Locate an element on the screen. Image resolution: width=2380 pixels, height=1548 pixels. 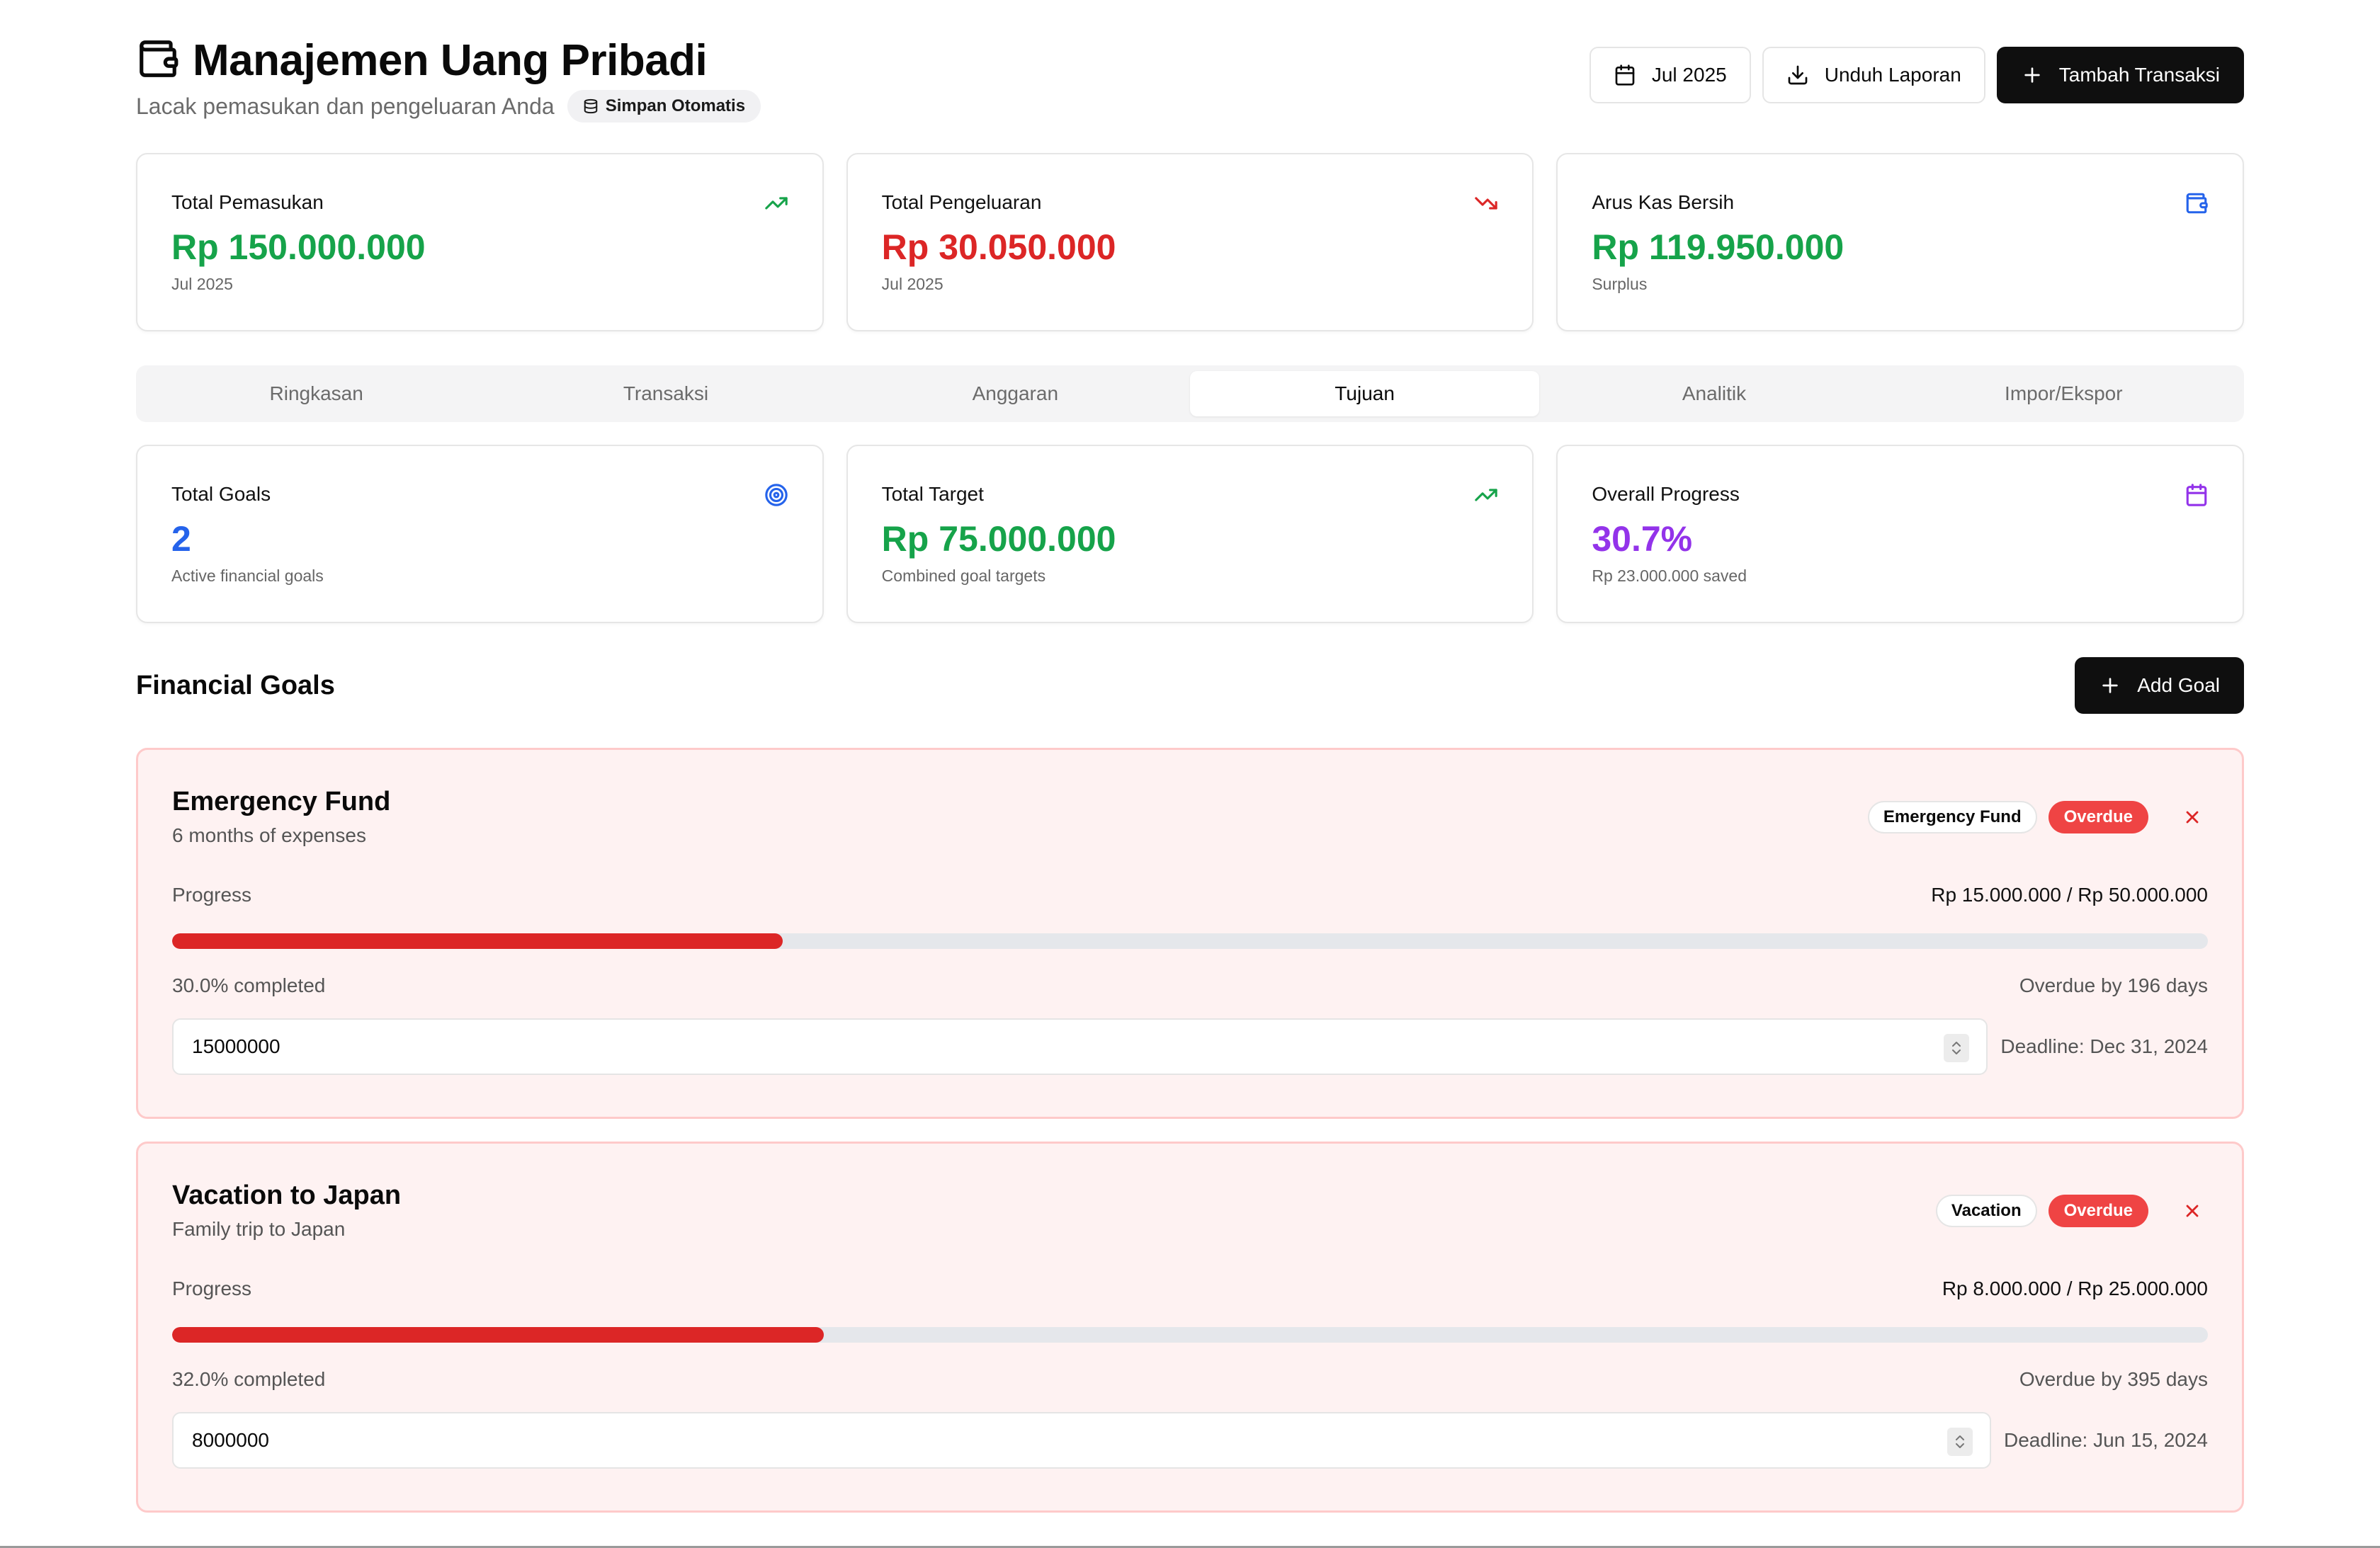
download-report-button: Unduh Laporan is located at coordinates (1874, 75).